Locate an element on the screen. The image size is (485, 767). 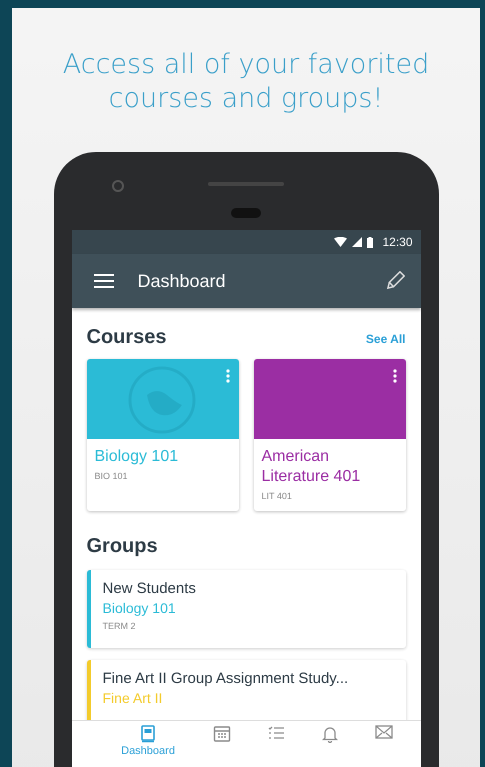
course-card: American Literature 401 LIT 401 is located at coordinates (330, 435).